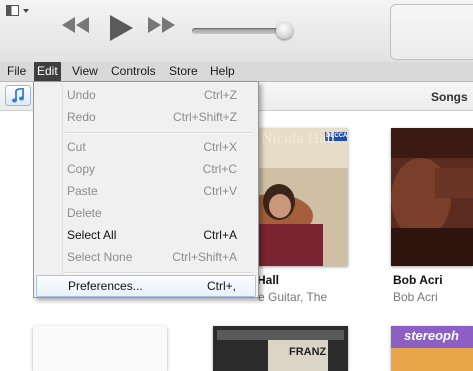 This screenshot has height=371, width=473. What do you see at coordinates (220, 235) in the screenshot?
I see `menu-item-shortcut: Ctrl+A` at bounding box center [220, 235].